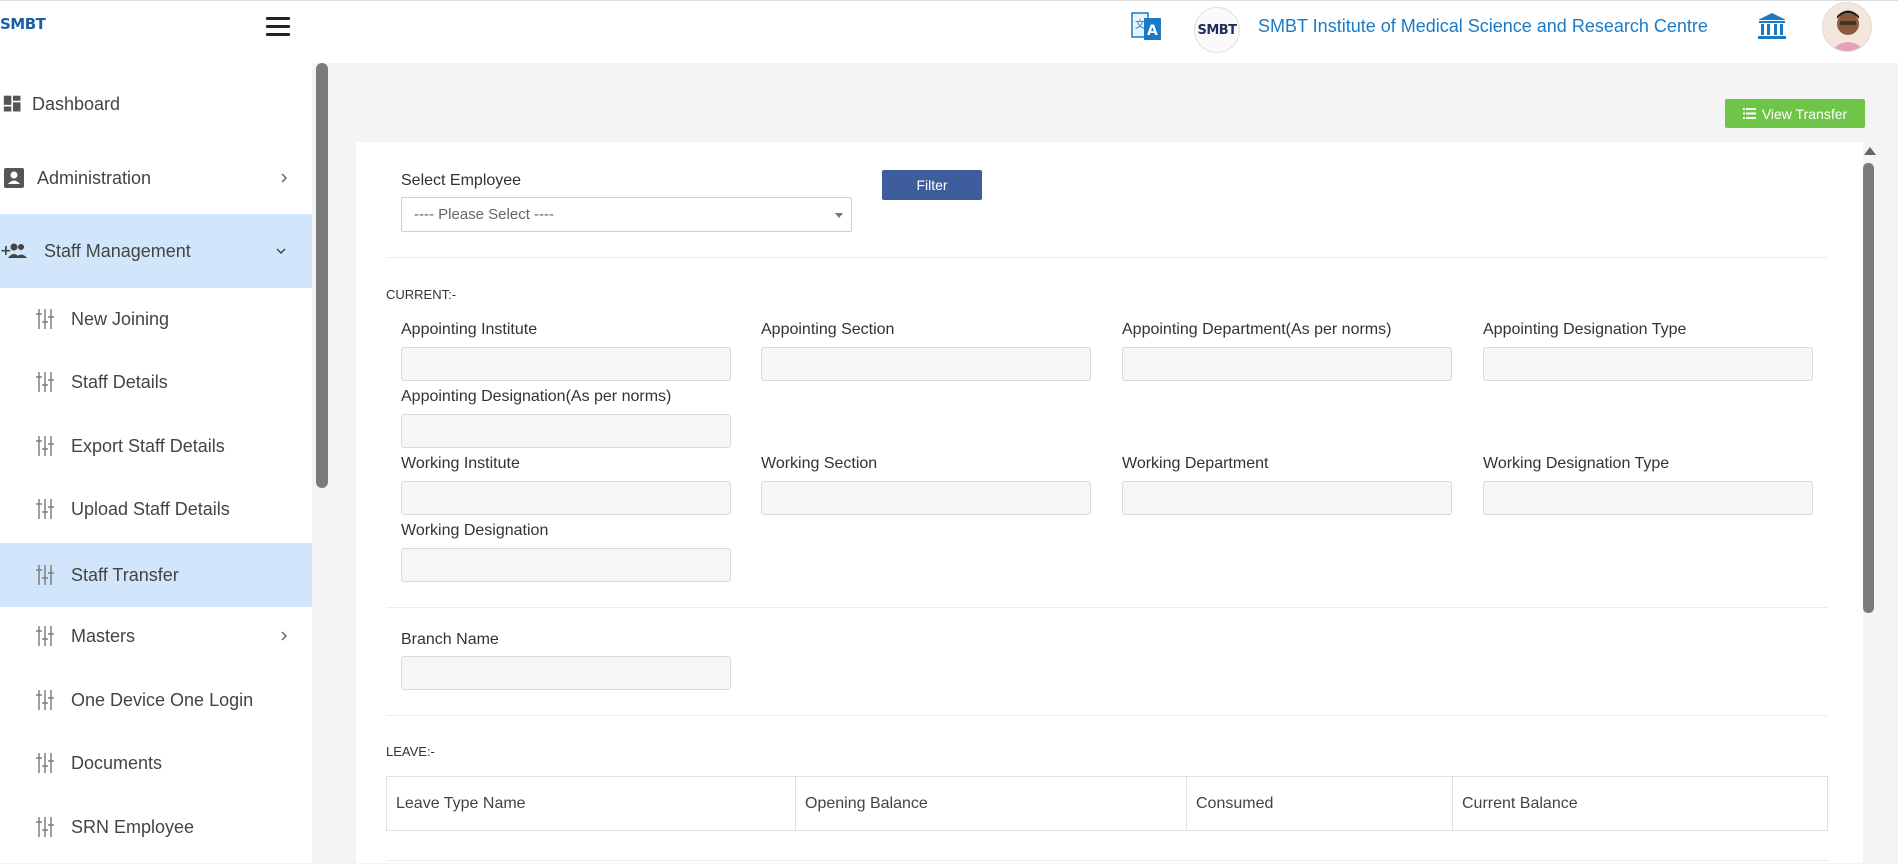 Image resolution: width=1898 pixels, height=864 pixels. Describe the element at coordinates (926, 364) in the screenshot. I see `appointing-section-field` at that location.